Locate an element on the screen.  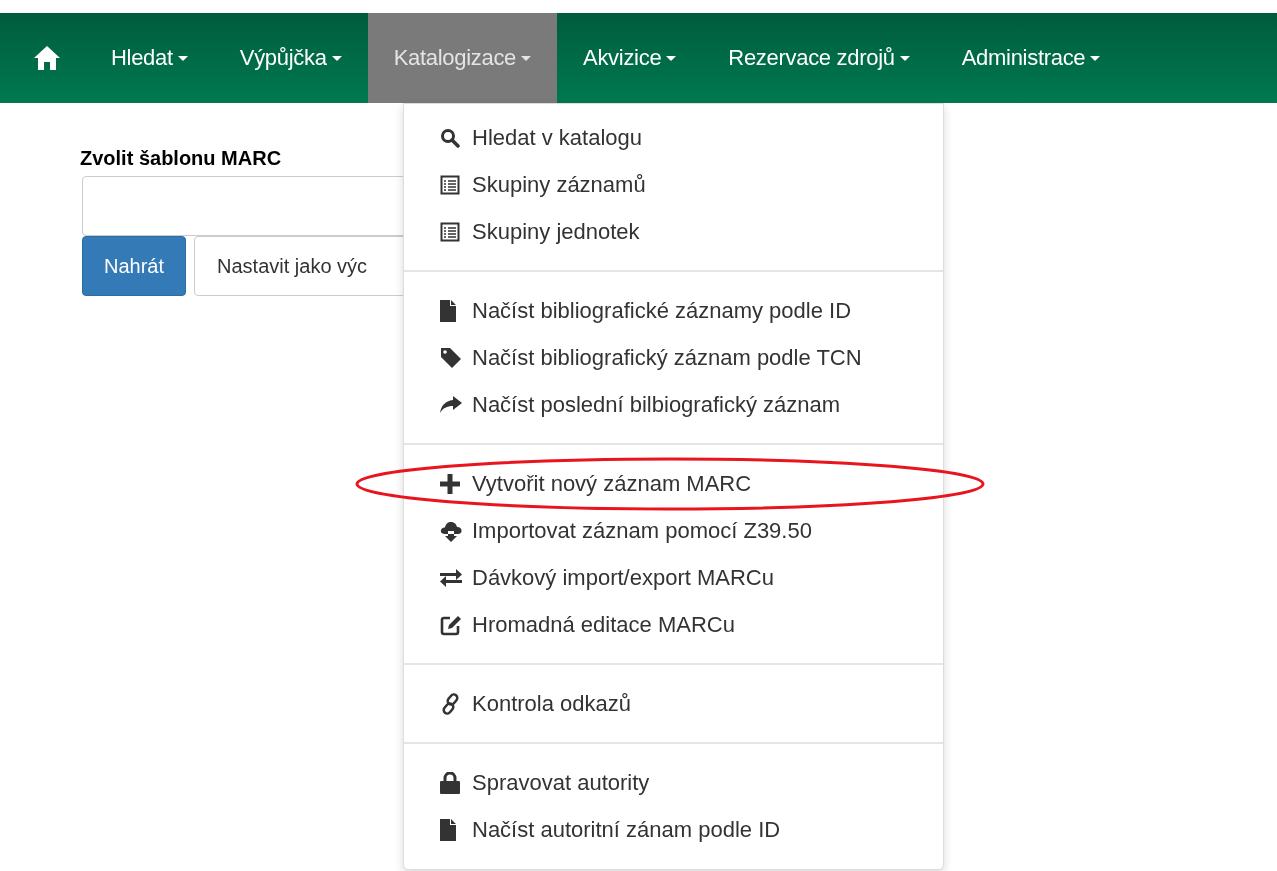
edit-icon is located at coordinates (451, 624).